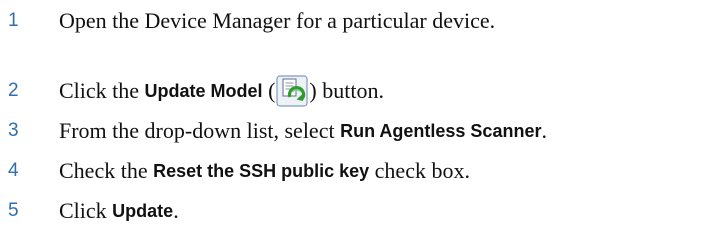 The height and width of the screenshot is (252, 723). Describe the element at coordinates (106, 170) in the screenshot. I see `step-text-pre: Check the` at that location.